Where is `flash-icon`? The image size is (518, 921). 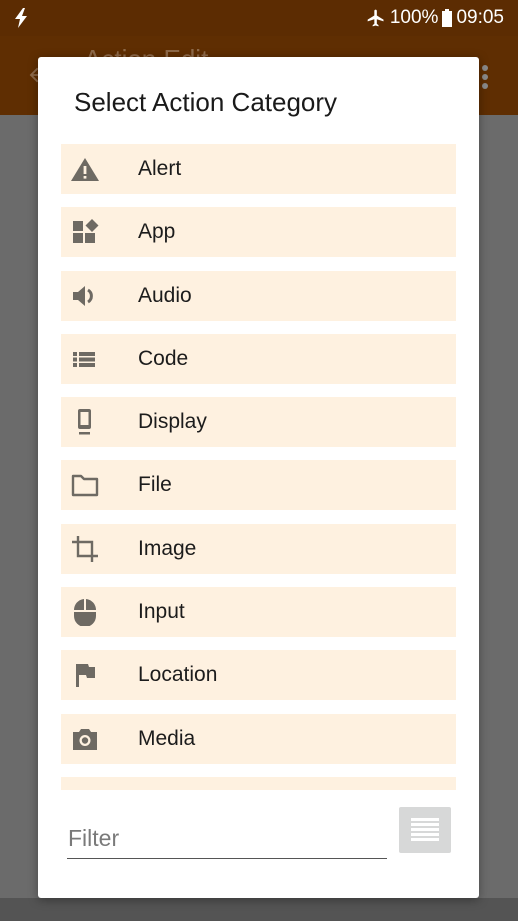 flash-icon is located at coordinates (21, 18).